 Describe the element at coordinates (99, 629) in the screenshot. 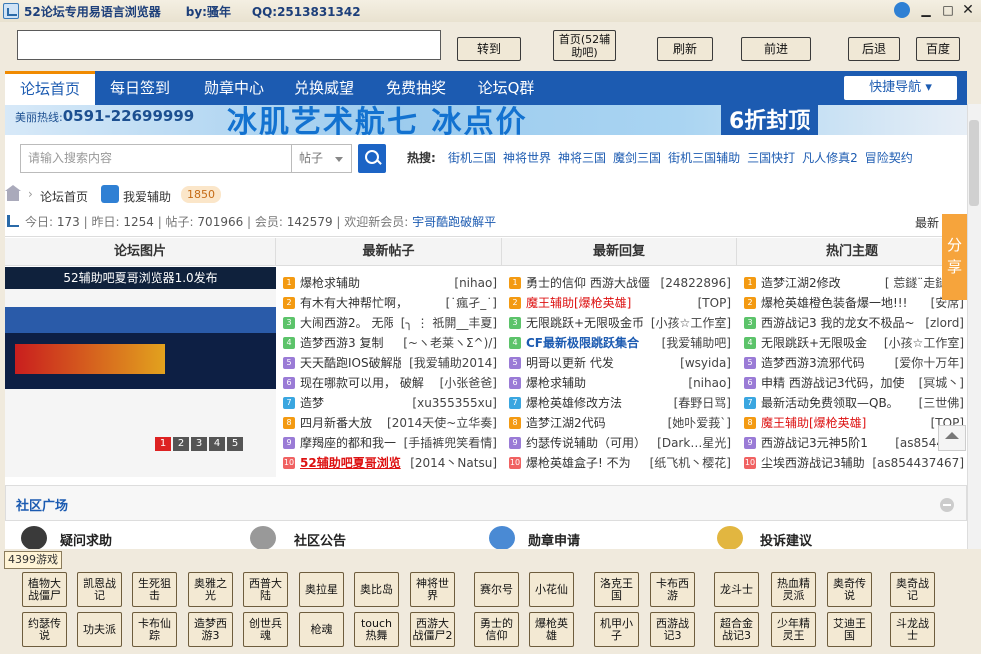

I see `game-button: 功夫派` at that location.